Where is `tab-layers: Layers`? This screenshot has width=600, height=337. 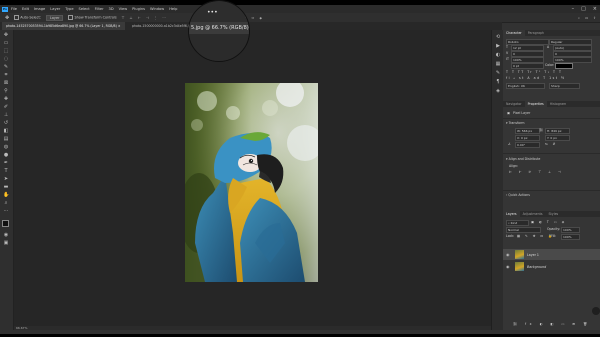
tab-layers: Layers is located at coordinates (511, 214).